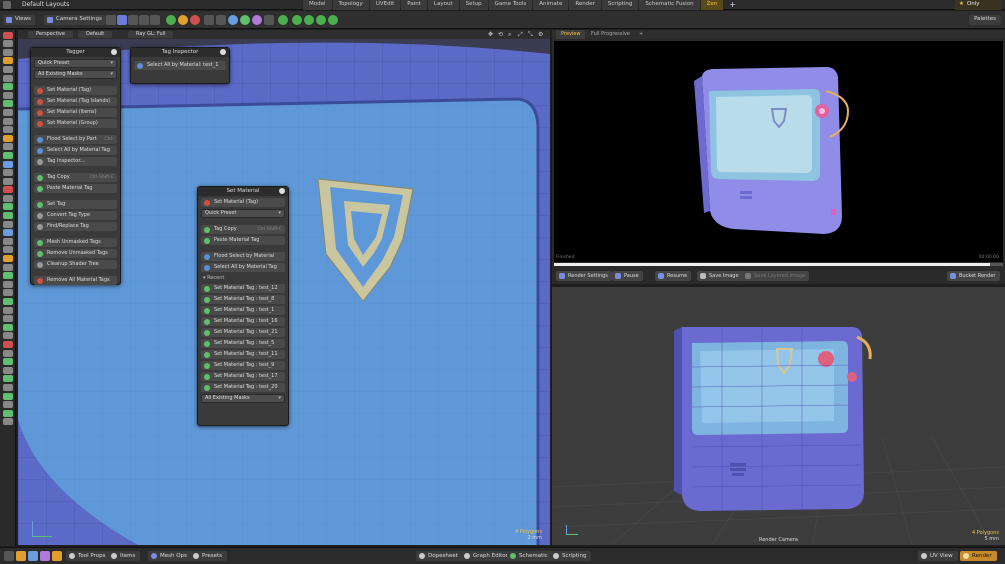 The height and width of the screenshot is (564, 1005). What do you see at coordinates (95, 34) in the screenshot?
I see `shading-tab: Default` at bounding box center [95, 34].